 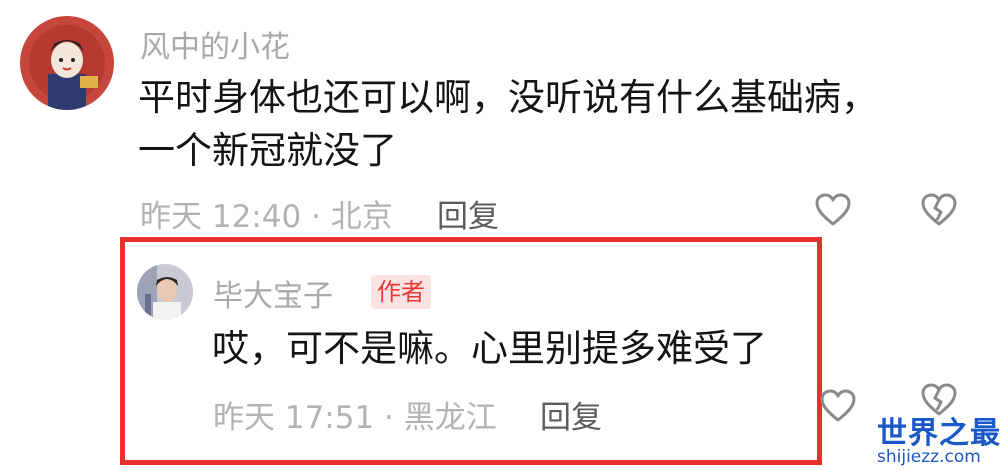 I want to click on reply-username: 毕大宝子, so click(x=273, y=293).